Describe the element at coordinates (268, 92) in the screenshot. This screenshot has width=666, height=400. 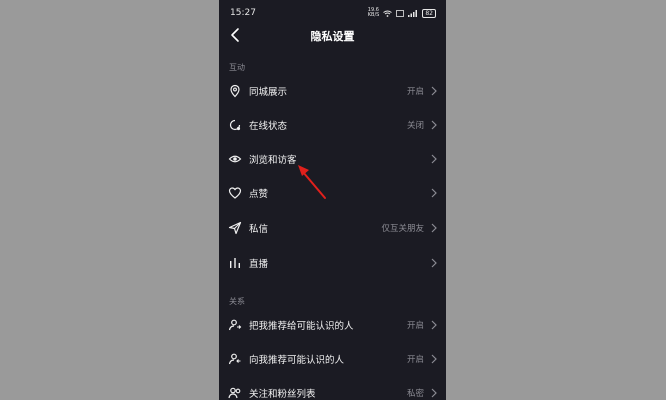
I see `row-label: 同城展示` at that location.